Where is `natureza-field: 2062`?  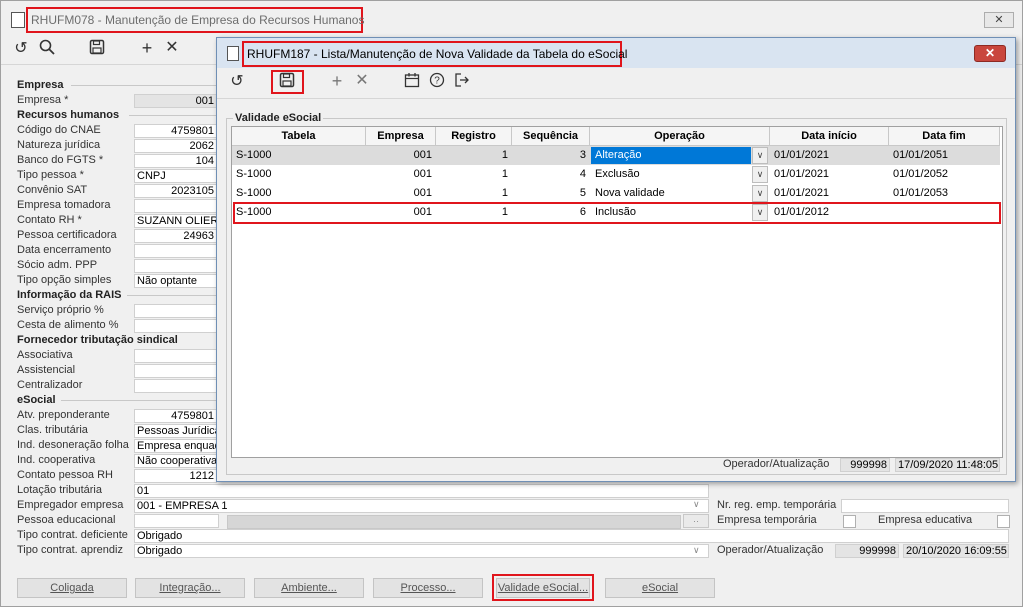 natureza-field: 2062 is located at coordinates (175, 146).